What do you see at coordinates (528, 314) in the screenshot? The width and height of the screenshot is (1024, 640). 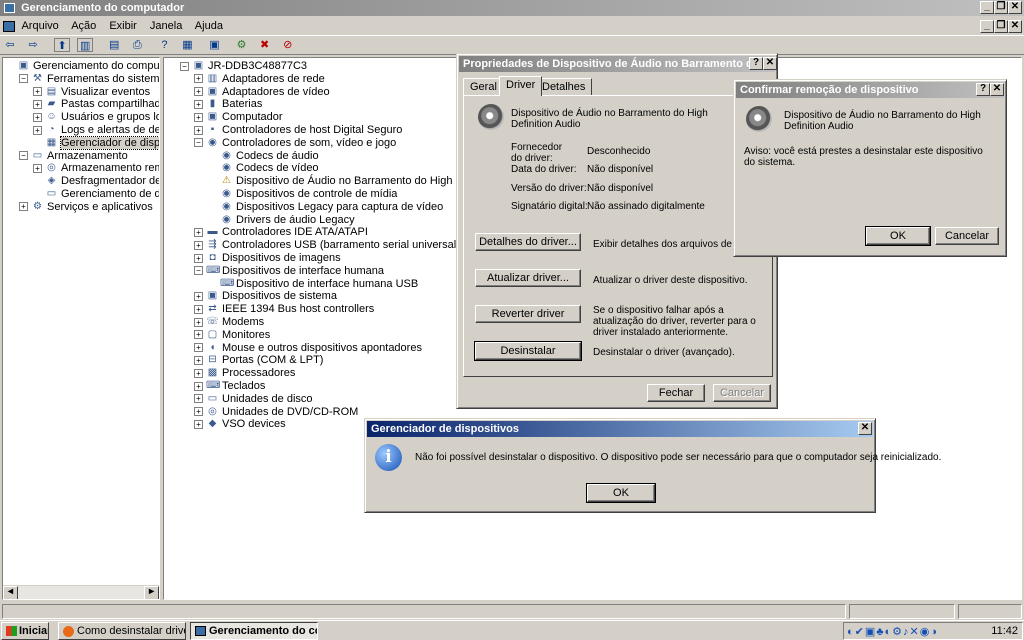 I see `rollback-driver-button: Reverter driver` at bounding box center [528, 314].